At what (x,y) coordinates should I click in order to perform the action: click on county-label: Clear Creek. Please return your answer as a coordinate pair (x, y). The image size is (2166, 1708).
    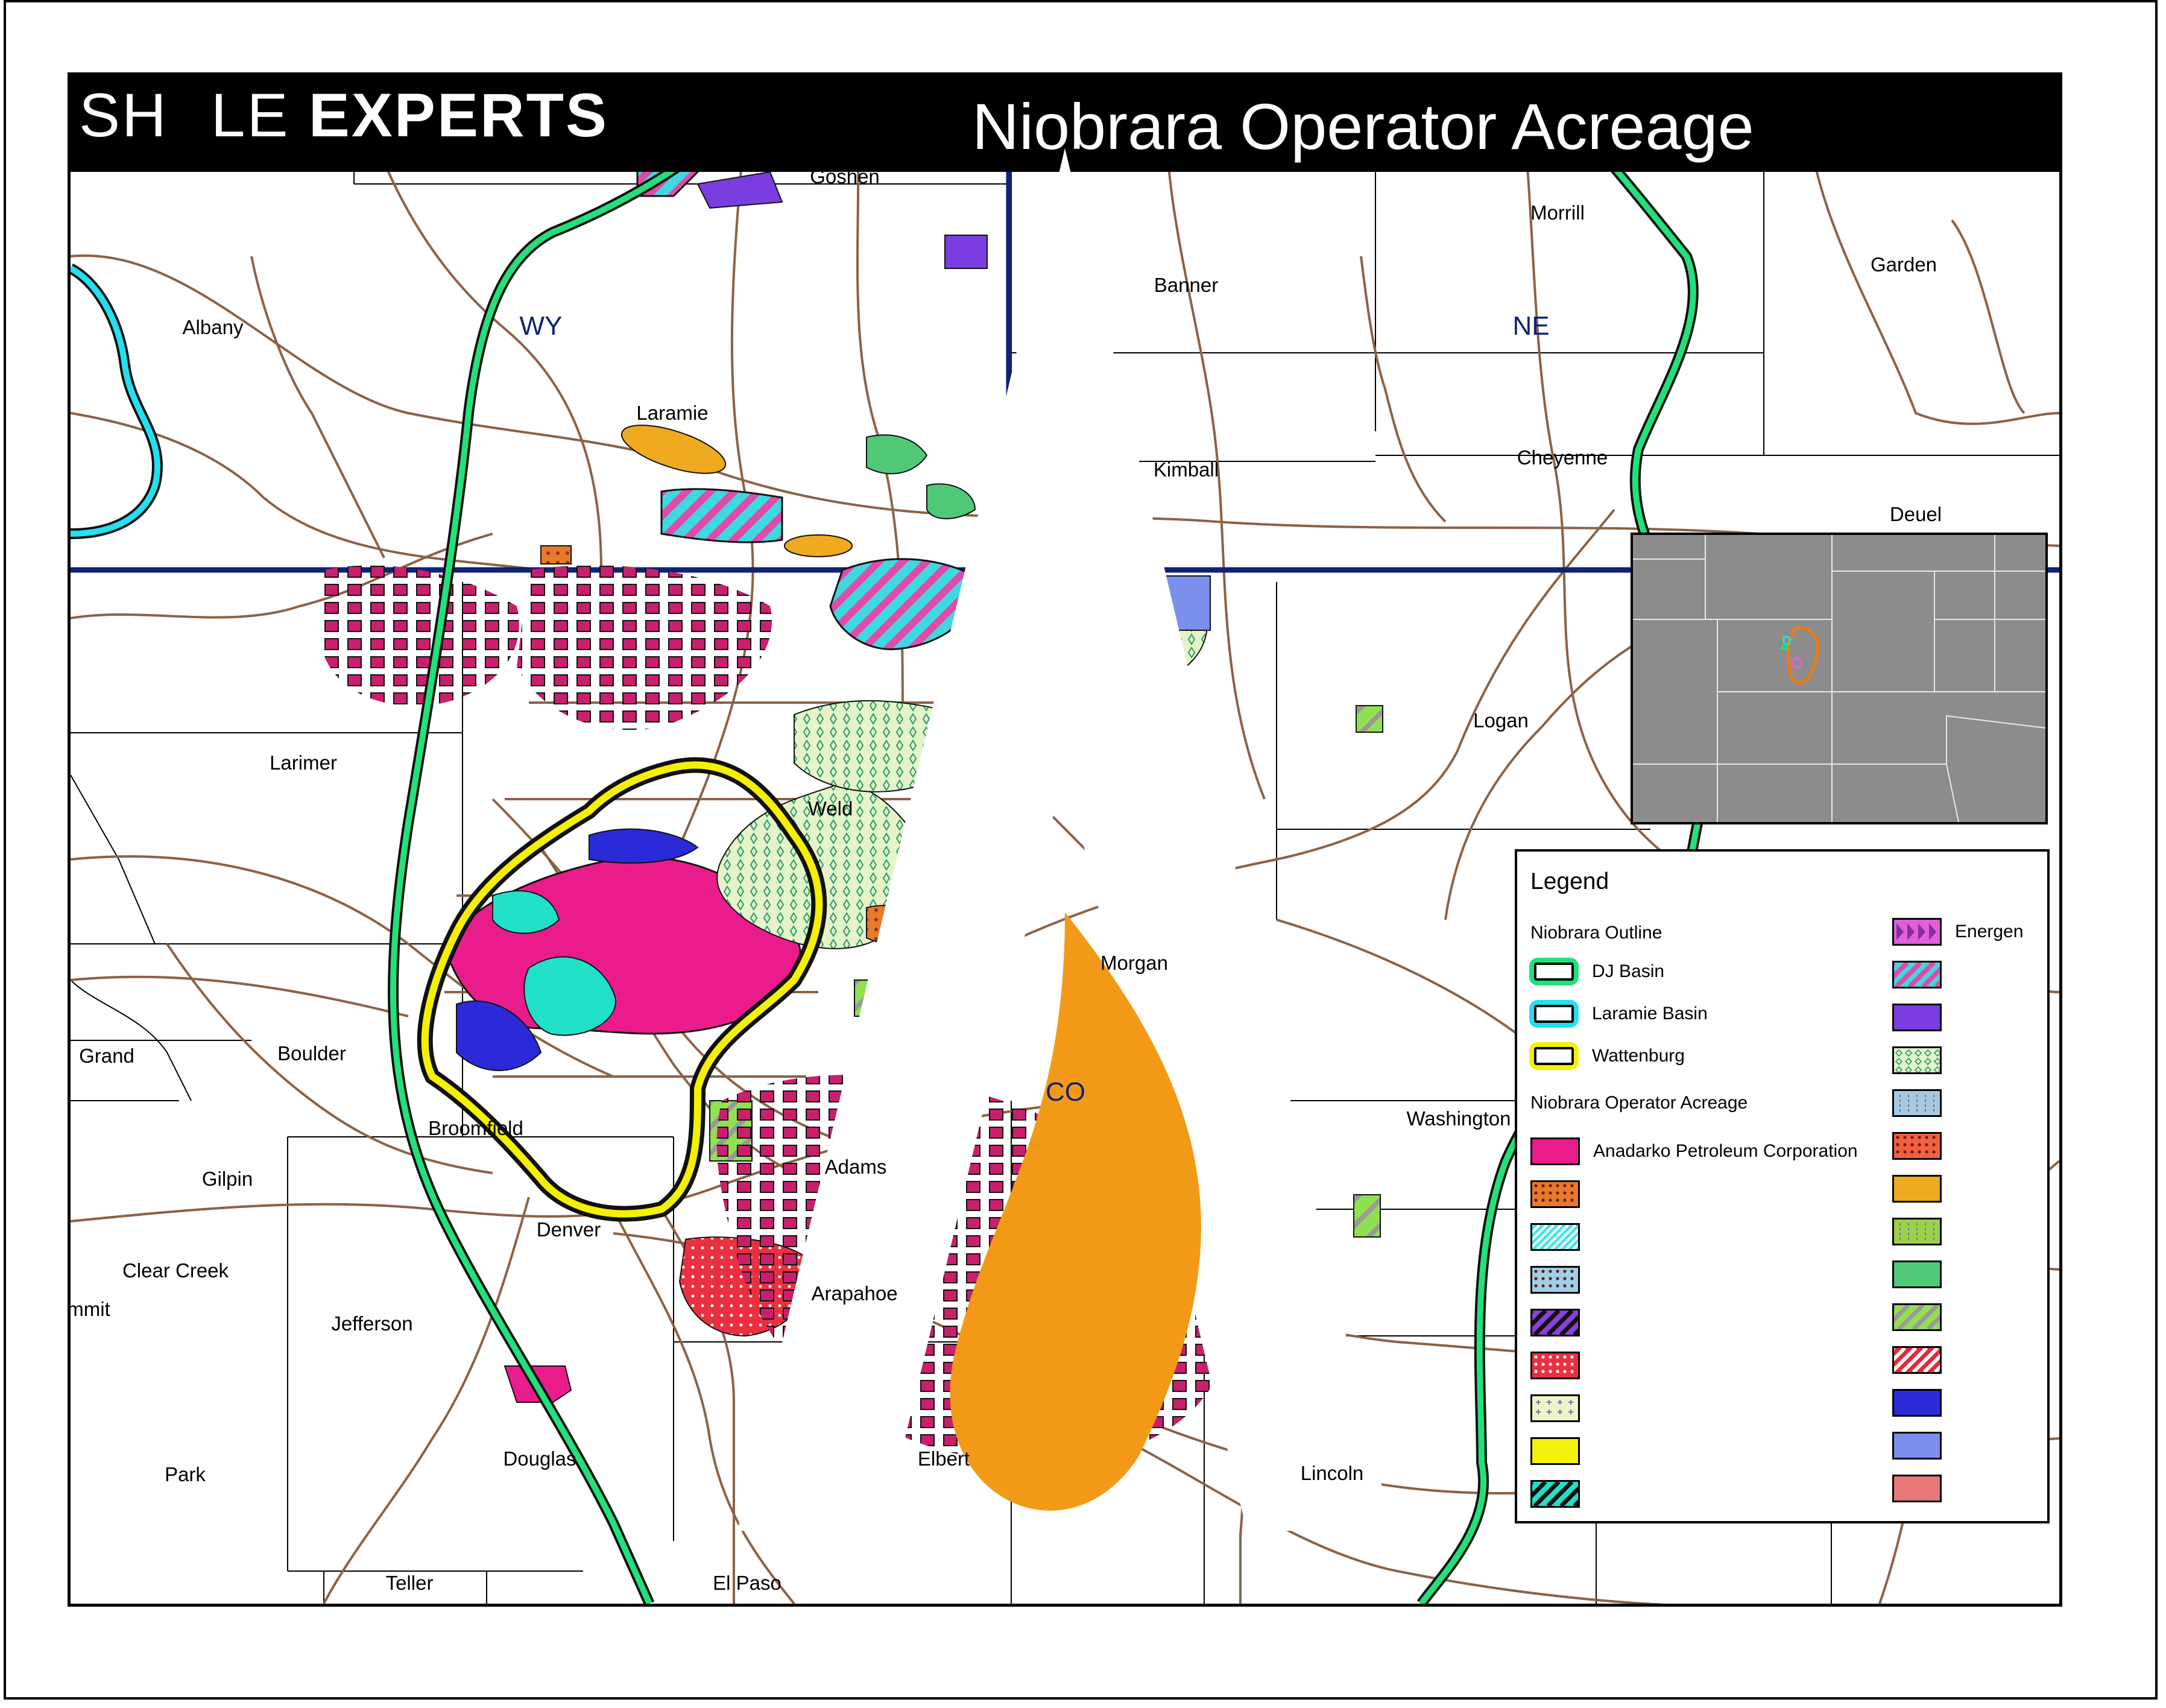
    Looking at the image, I should click on (175, 1271).